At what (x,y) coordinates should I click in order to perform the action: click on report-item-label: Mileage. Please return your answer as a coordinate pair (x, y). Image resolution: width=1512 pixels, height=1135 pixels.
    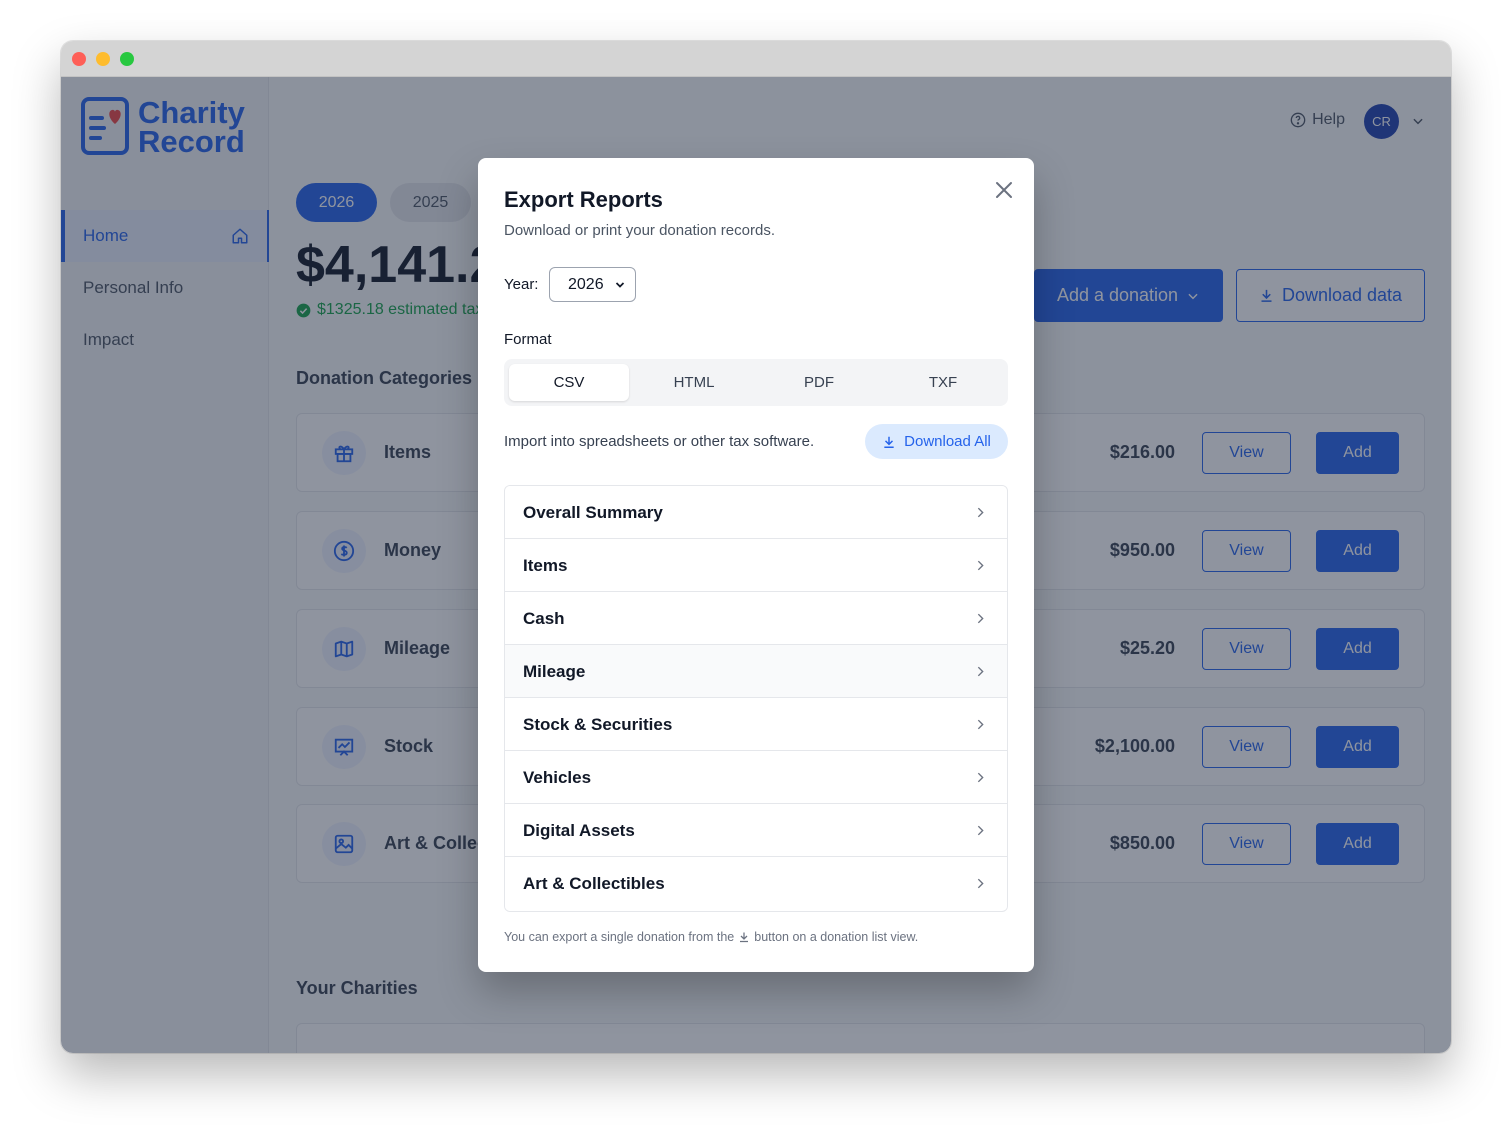
    Looking at the image, I should click on (554, 671).